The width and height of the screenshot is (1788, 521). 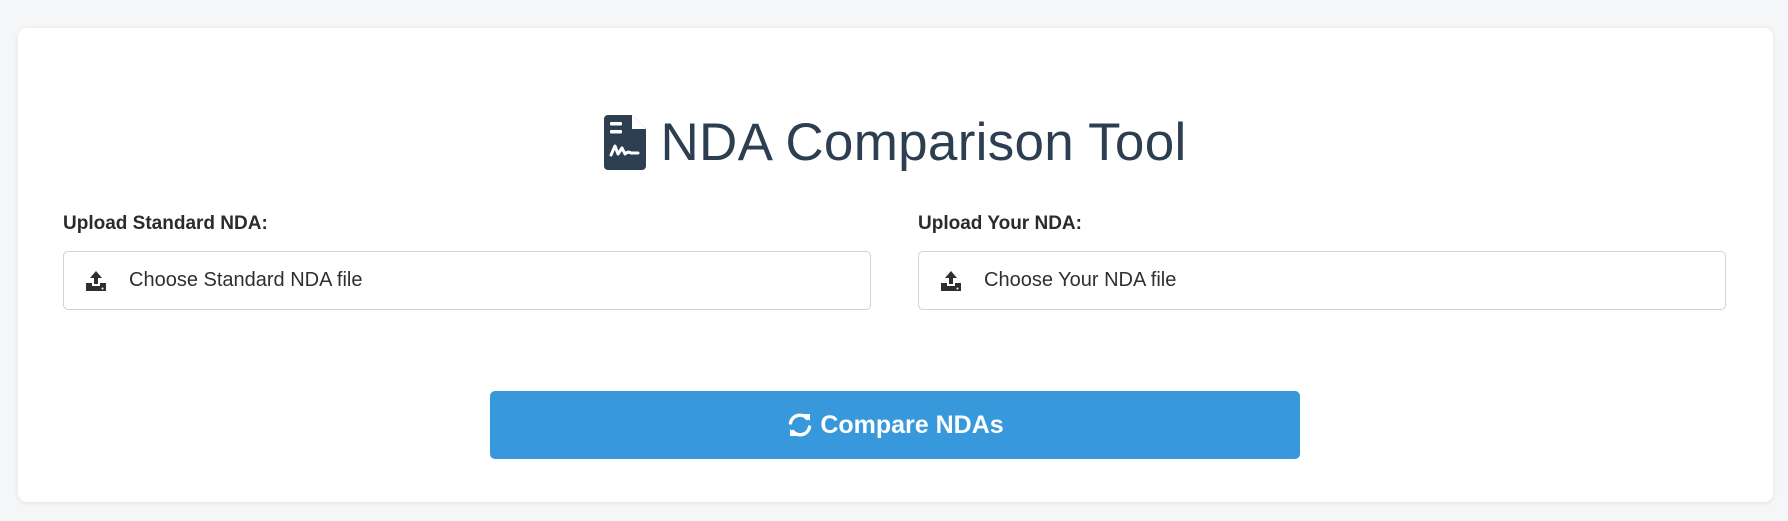 I want to click on standard-nda-label: Upload Standard NDA:, so click(x=165, y=223).